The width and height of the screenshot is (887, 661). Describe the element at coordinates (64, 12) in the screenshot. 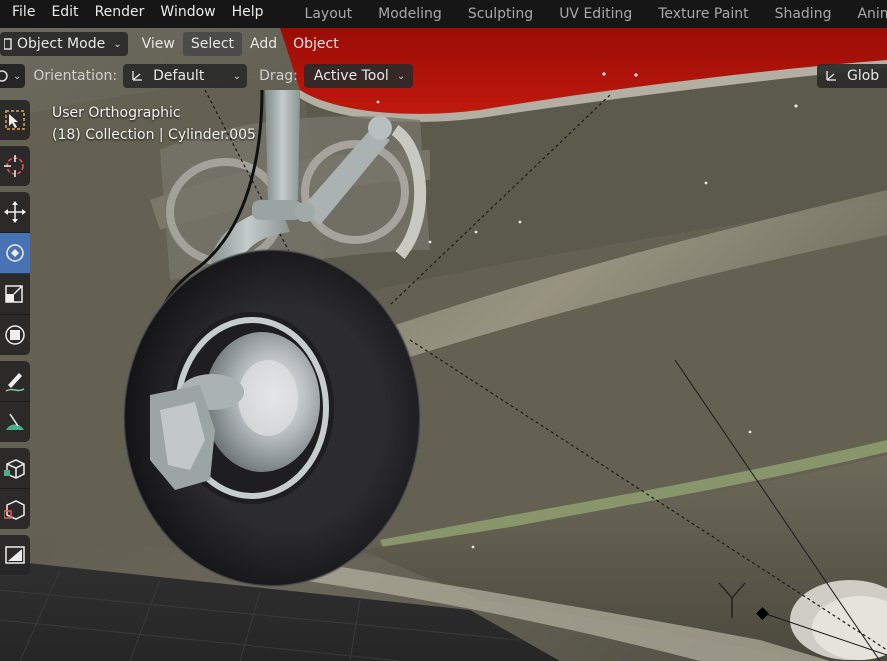

I see `menu-edit: Edit` at that location.